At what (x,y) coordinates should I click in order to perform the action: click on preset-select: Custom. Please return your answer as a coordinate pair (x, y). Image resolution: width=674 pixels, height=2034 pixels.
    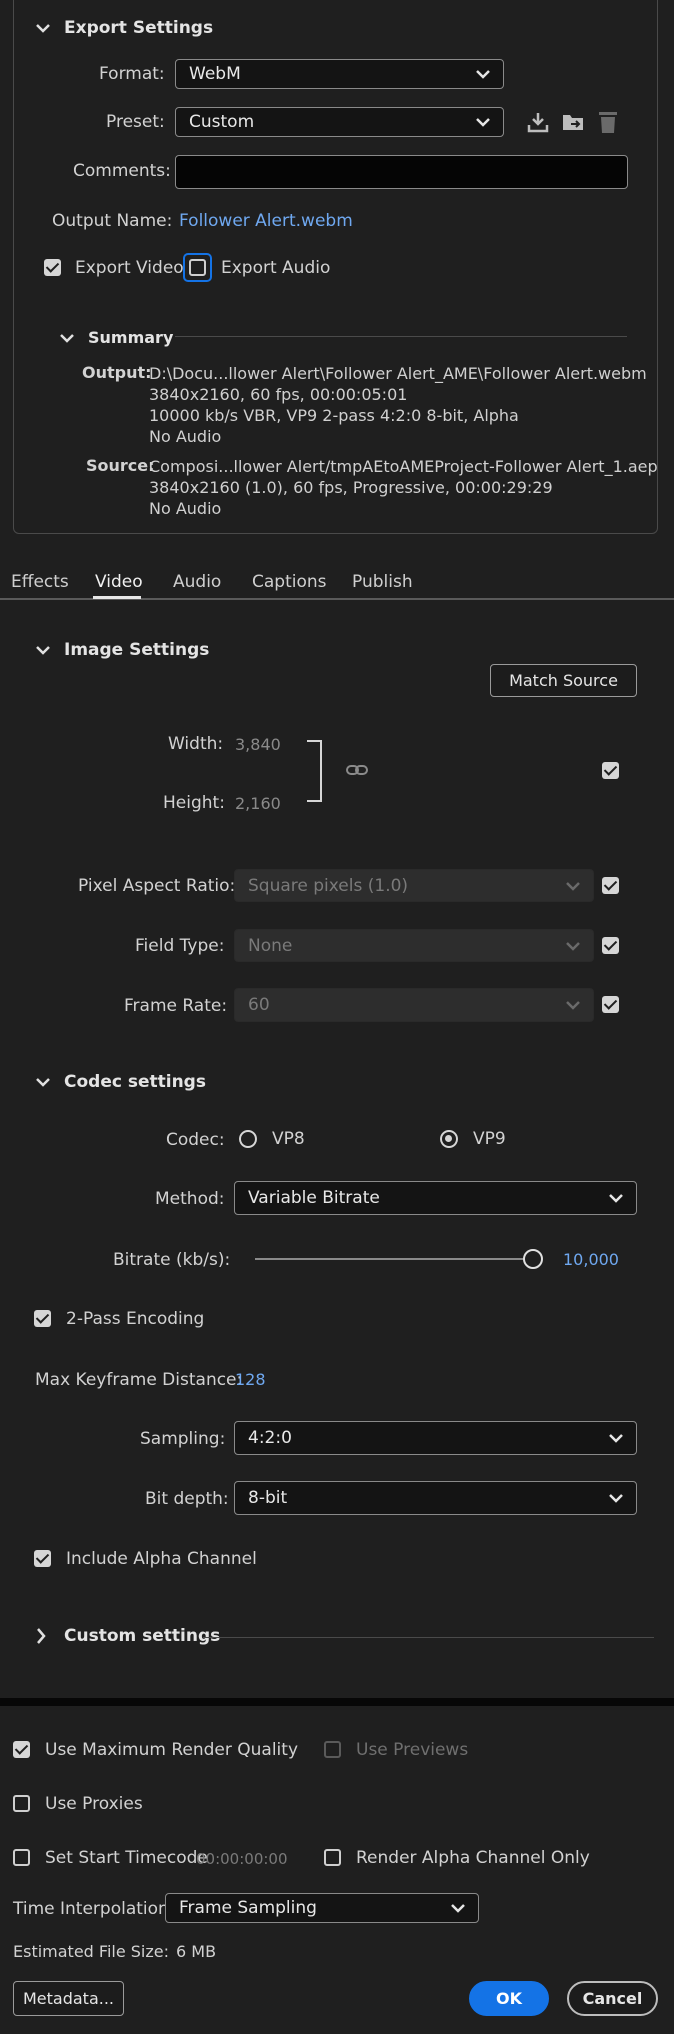
    Looking at the image, I should click on (339, 122).